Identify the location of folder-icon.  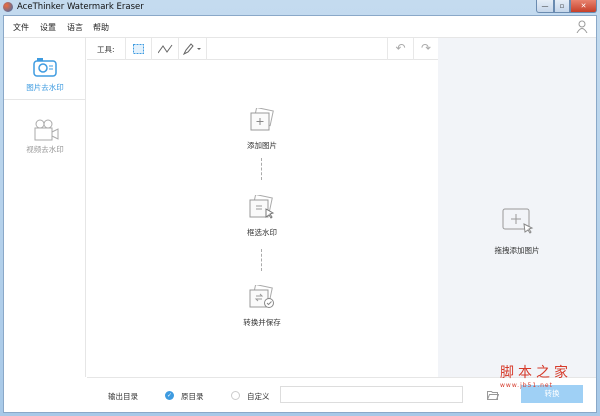
(493, 395).